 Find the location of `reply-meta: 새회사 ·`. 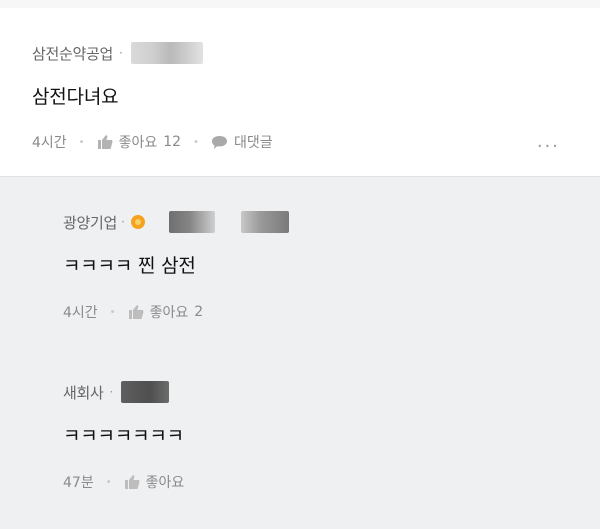

reply-meta: 새회사 · is located at coordinates (116, 392).